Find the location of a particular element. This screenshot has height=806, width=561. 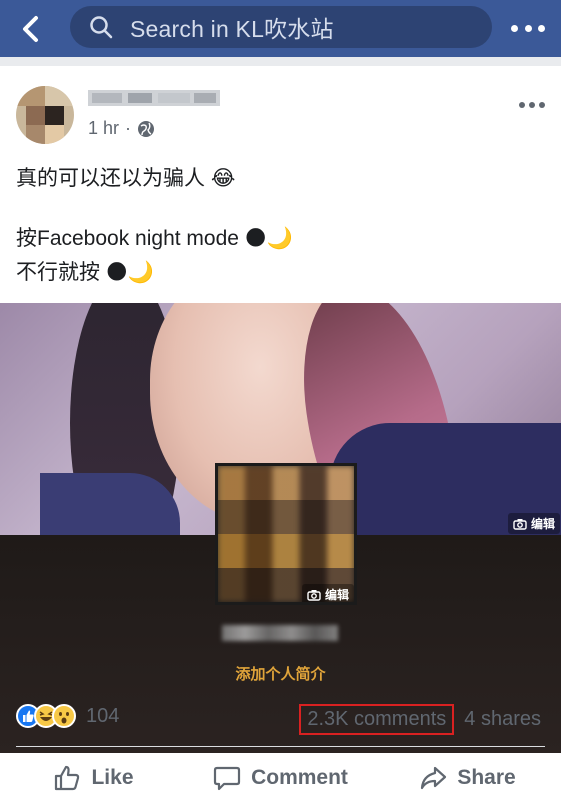

chevron-left-icon is located at coordinates (30, 28).